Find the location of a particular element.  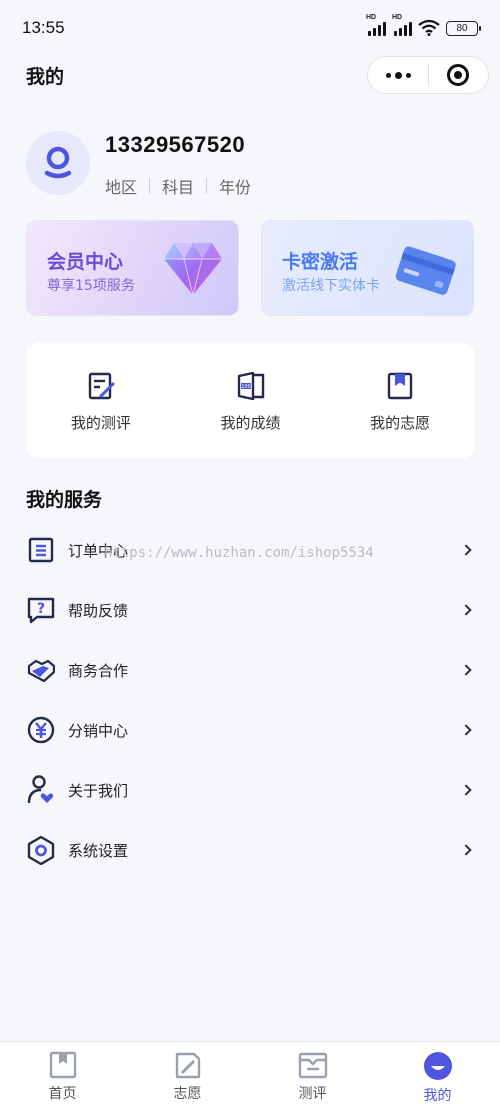

diamond-icon is located at coordinates (193, 269).